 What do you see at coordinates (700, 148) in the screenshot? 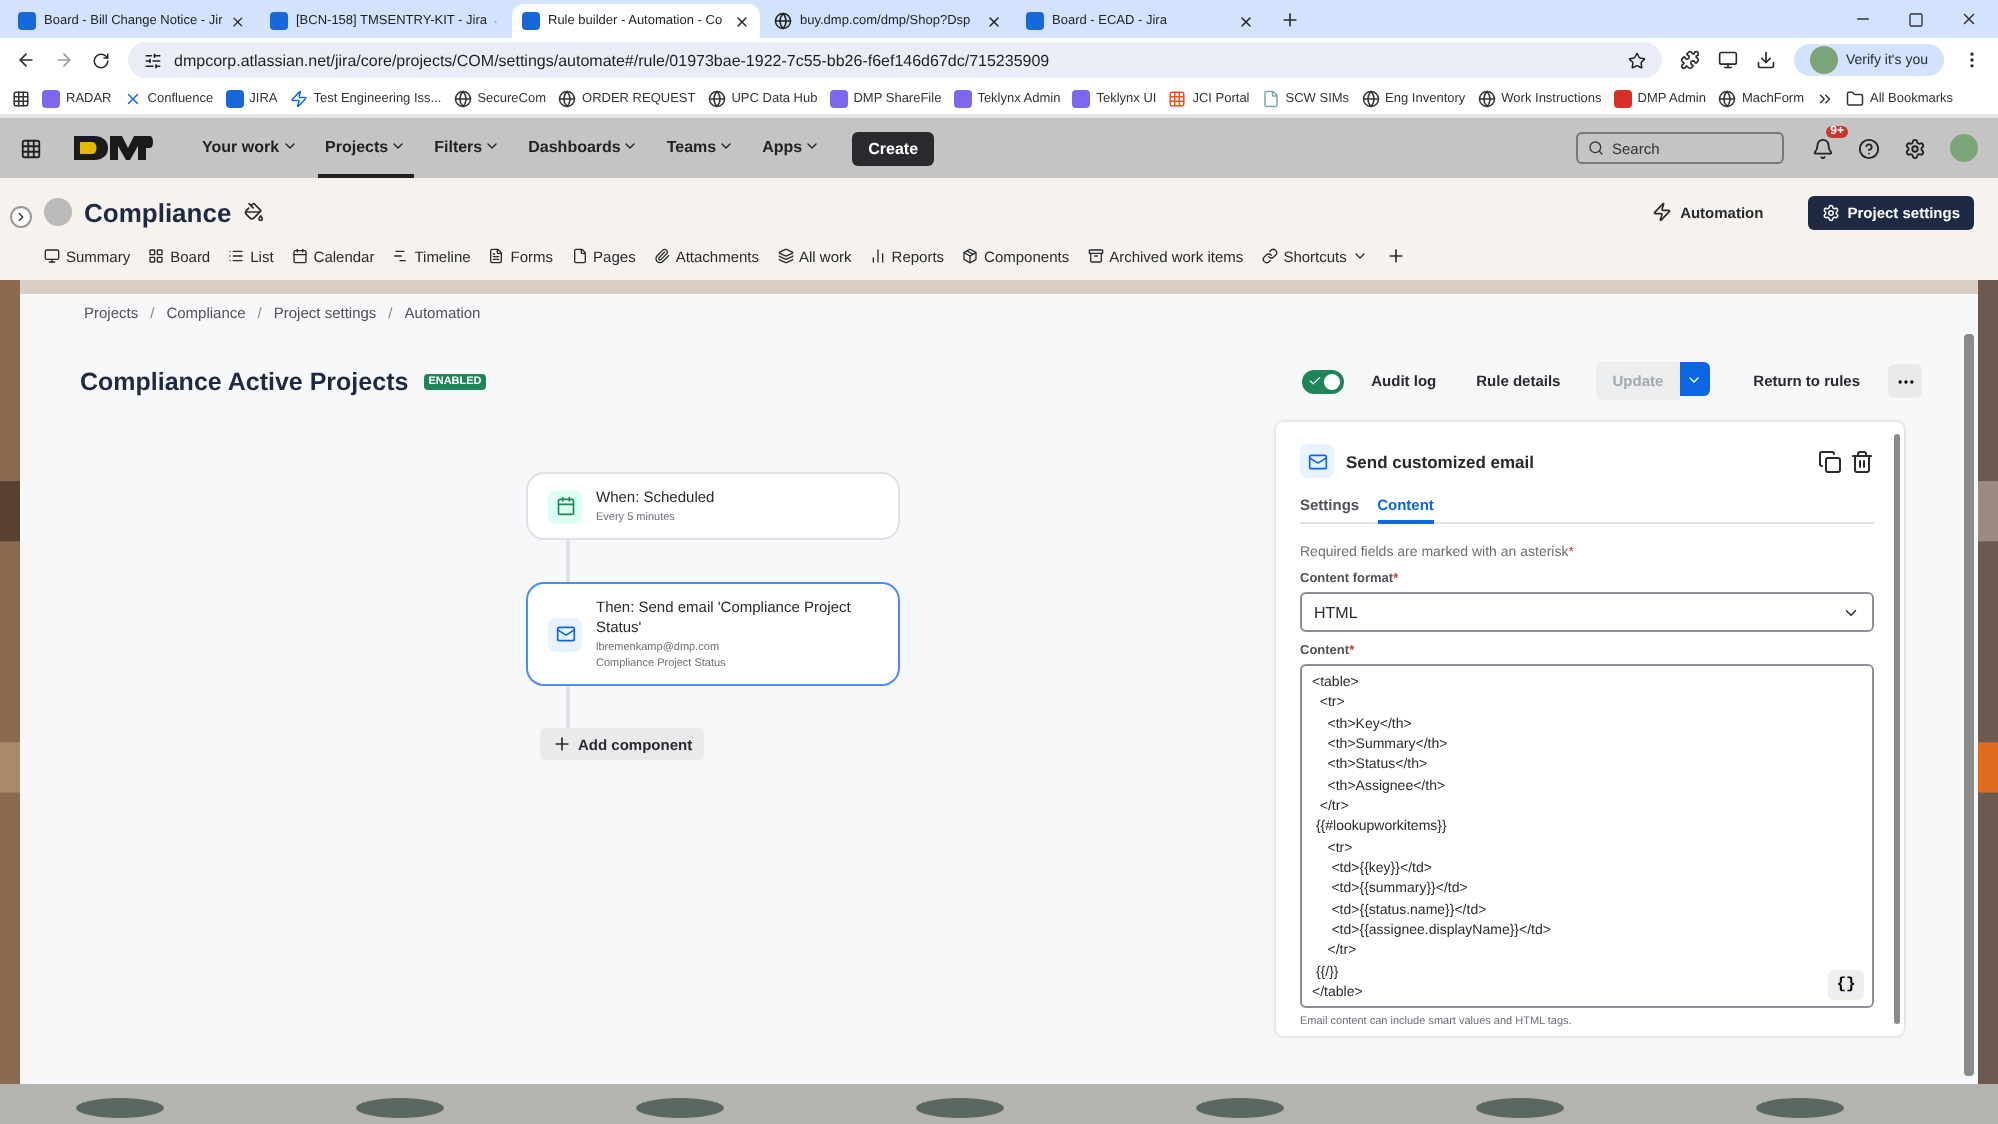
I see `nav-menu: Teams` at bounding box center [700, 148].